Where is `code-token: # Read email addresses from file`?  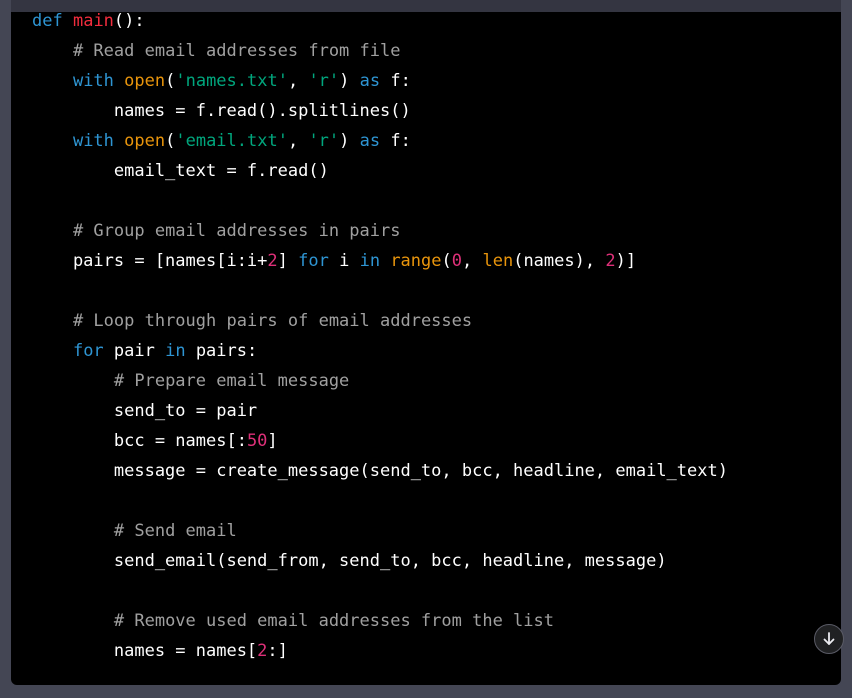 code-token: # Read email addresses from file is located at coordinates (236, 51).